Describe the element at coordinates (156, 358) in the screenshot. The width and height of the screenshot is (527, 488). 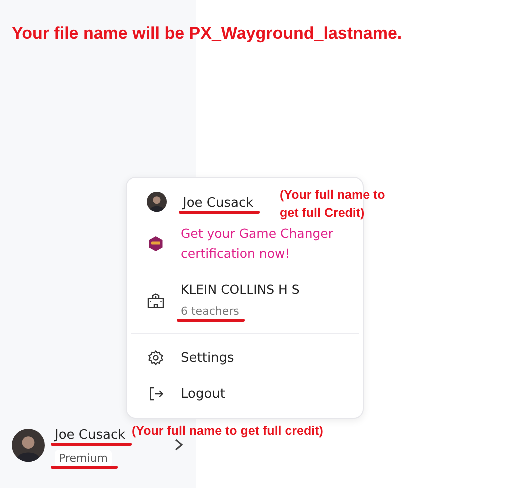
I see `gear-icon` at that location.